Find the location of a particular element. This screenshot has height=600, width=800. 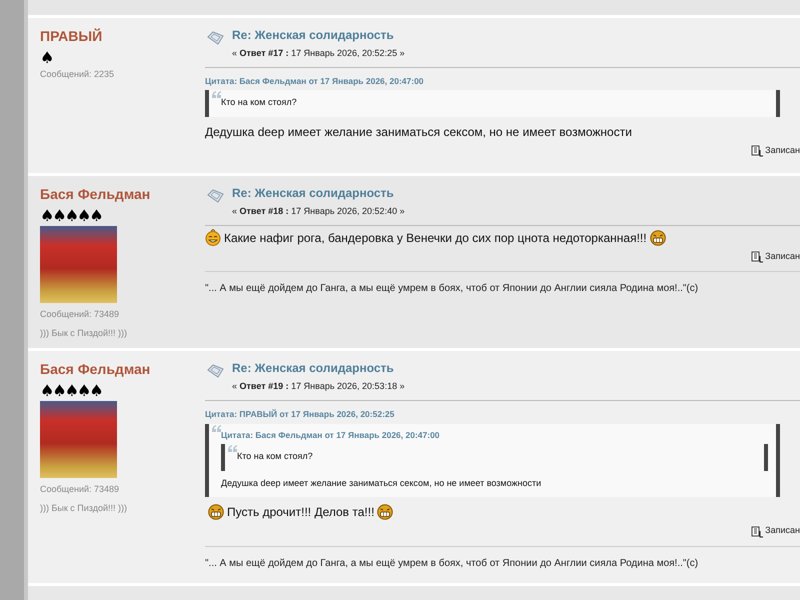

rank-icons: ♠ is located at coordinates (46, 58).